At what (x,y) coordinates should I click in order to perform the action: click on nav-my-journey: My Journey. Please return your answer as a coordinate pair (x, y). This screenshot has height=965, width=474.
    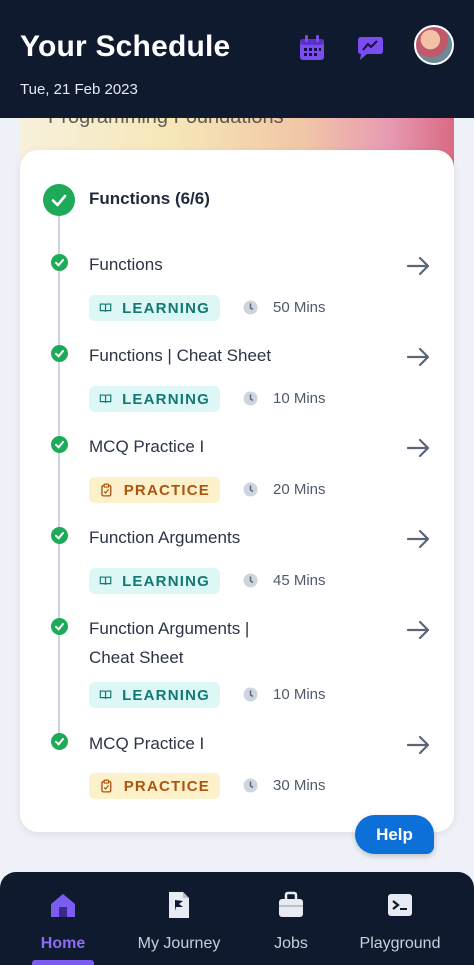
    Looking at the image, I should click on (179, 921).